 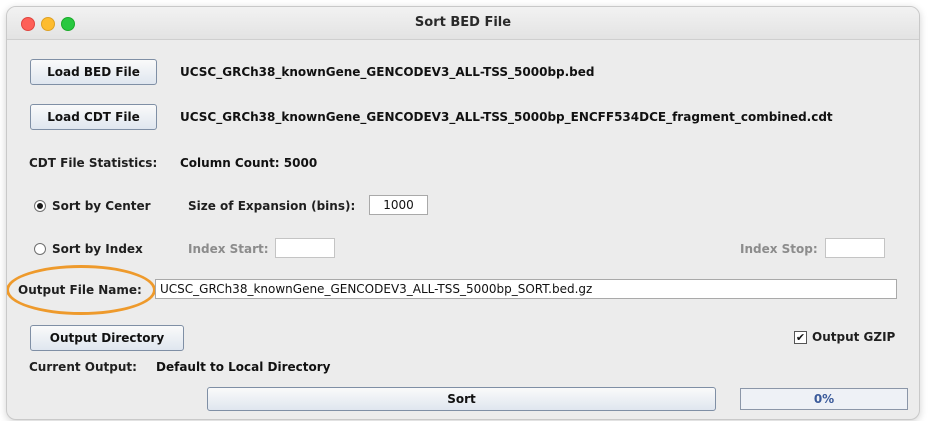 What do you see at coordinates (107, 338) in the screenshot?
I see `output-directory-button: Output Directory` at bounding box center [107, 338].